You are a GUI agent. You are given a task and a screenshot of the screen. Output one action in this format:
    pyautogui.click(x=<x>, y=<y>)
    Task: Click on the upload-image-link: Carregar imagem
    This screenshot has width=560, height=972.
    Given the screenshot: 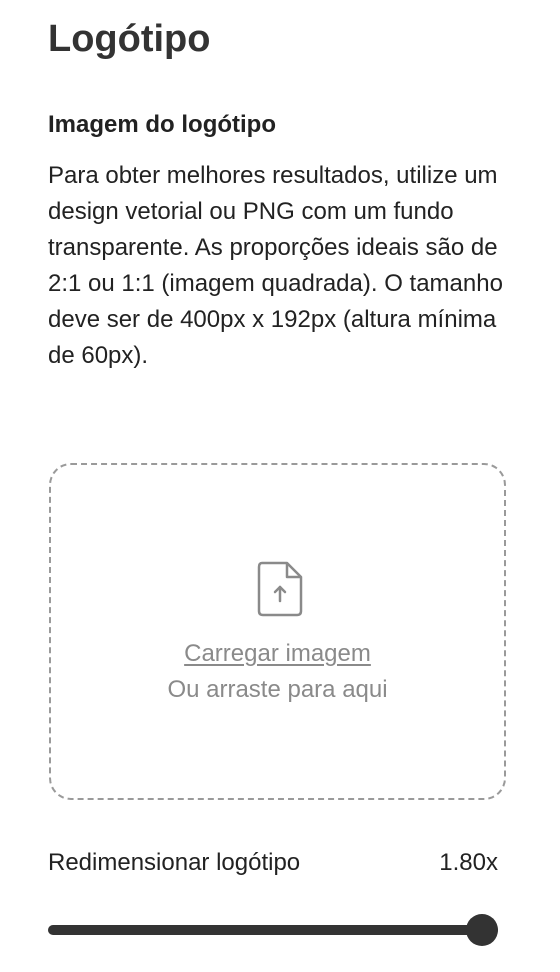 What is the action you would take?
    pyautogui.click(x=277, y=654)
    